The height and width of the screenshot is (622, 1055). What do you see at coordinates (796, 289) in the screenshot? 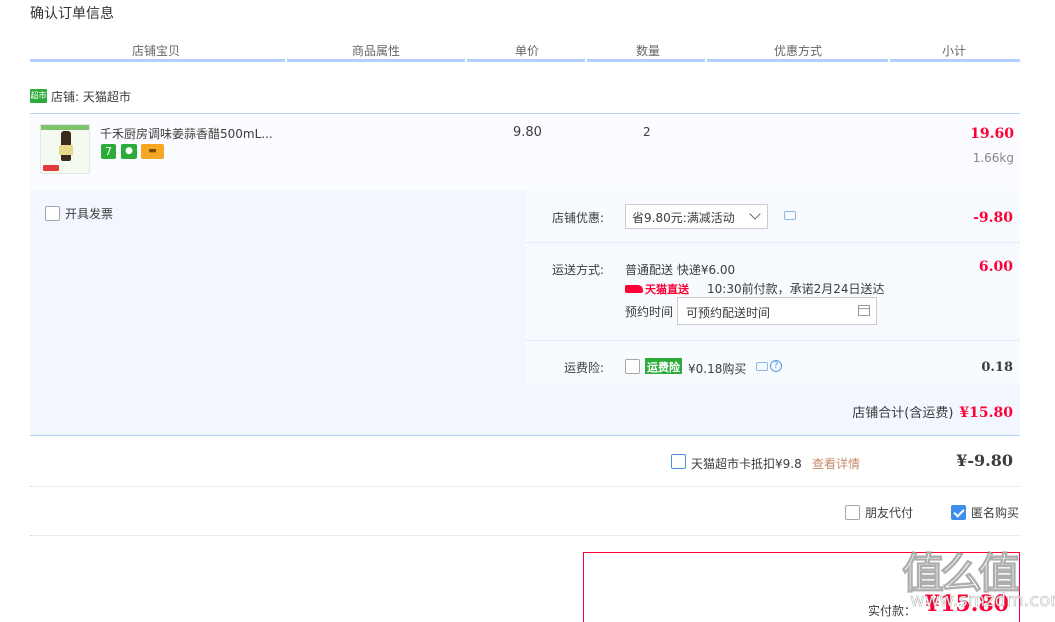
I see `delivery-promise: 10:30前付款，承诺2月24日送达` at bounding box center [796, 289].